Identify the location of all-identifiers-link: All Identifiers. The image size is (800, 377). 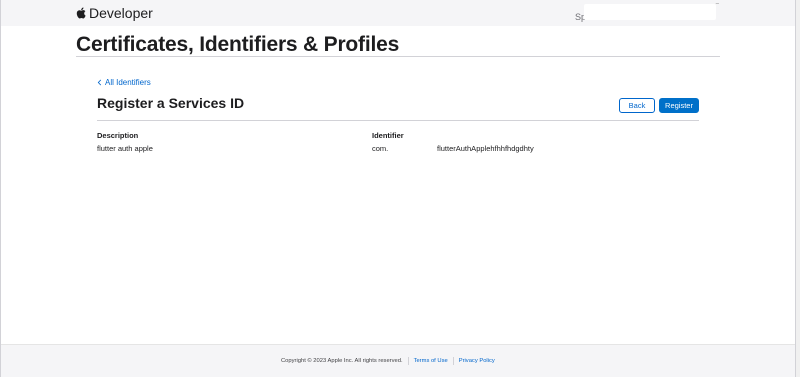
(124, 82).